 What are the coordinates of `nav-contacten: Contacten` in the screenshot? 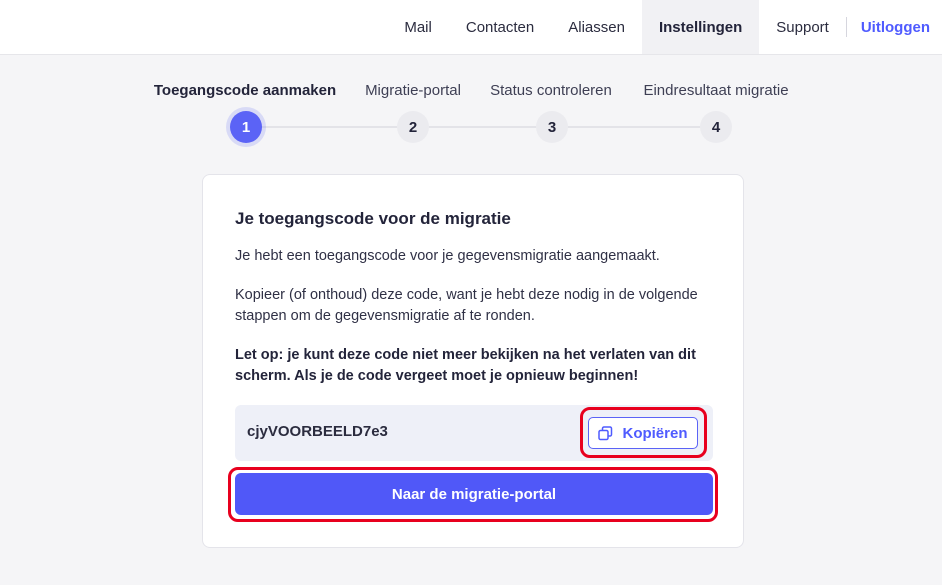 It's located at (500, 27).